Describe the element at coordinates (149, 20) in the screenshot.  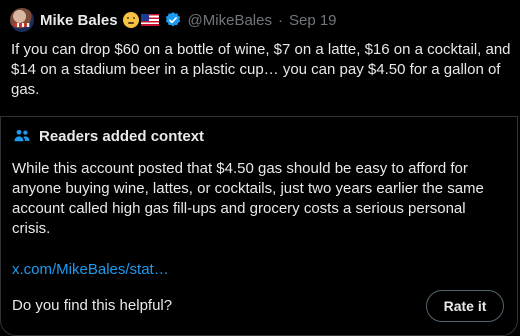
I see `us-flag-icon` at that location.